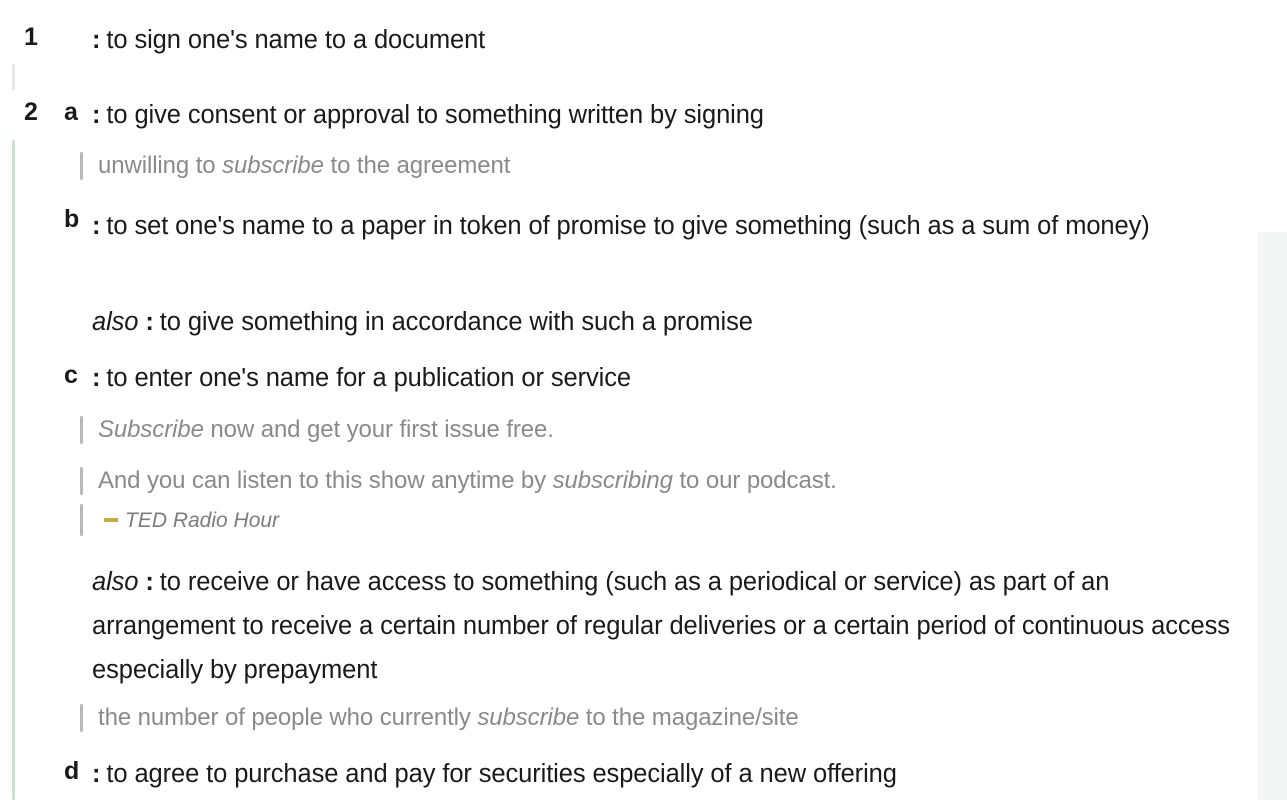  Describe the element at coordinates (72, 219) in the screenshot. I see `sense-letter: b` at that location.